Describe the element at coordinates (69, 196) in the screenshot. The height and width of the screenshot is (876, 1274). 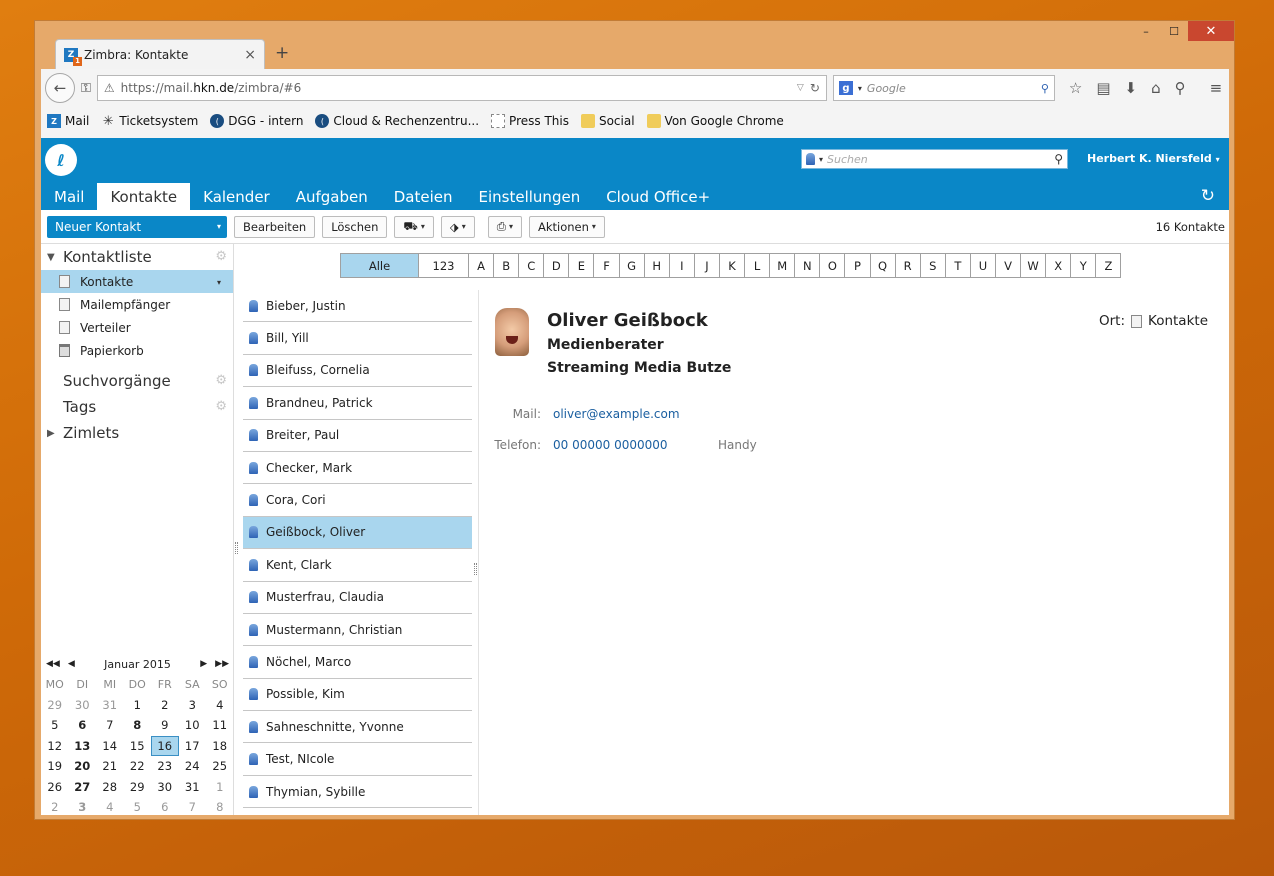
I see `tab-mail: Mail` at that location.